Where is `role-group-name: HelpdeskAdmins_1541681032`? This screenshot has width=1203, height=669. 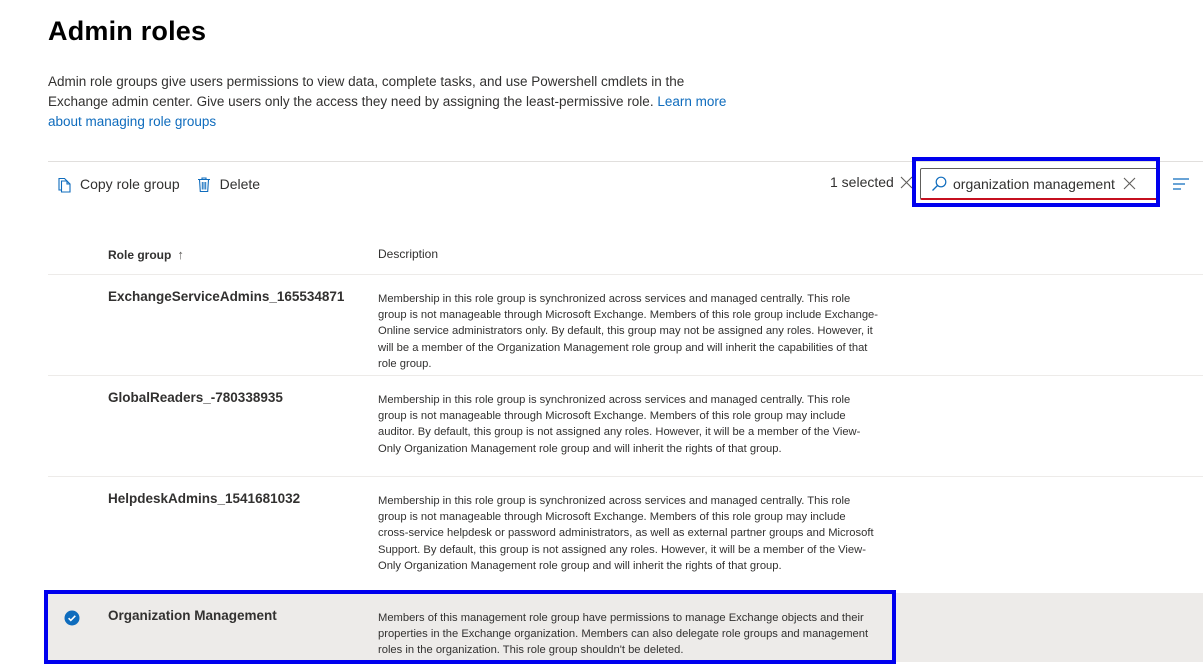 role-group-name: HelpdeskAdmins_1541681032 is located at coordinates (204, 498).